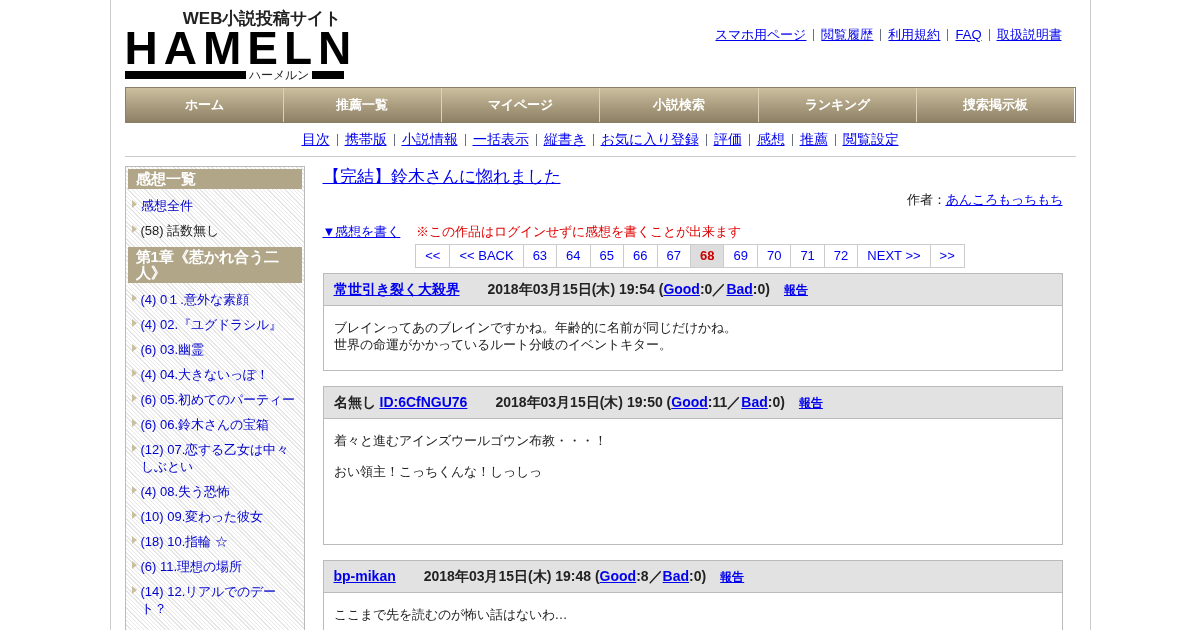 This screenshot has width=1200, height=630. What do you see at coordinates (194, 299) in the screenshot?
I see `sidebar-item: (4) 0１.意外な素顔` at bounding box center [194, 299].